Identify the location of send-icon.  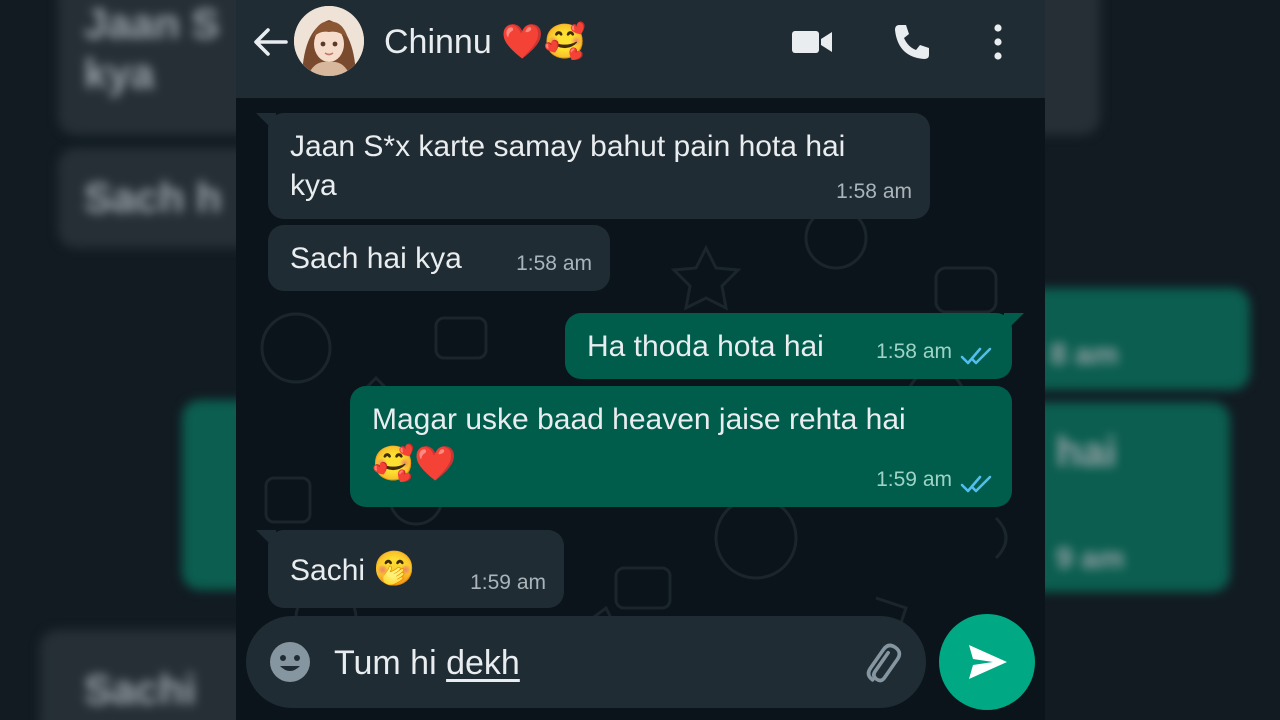
(988, 662).